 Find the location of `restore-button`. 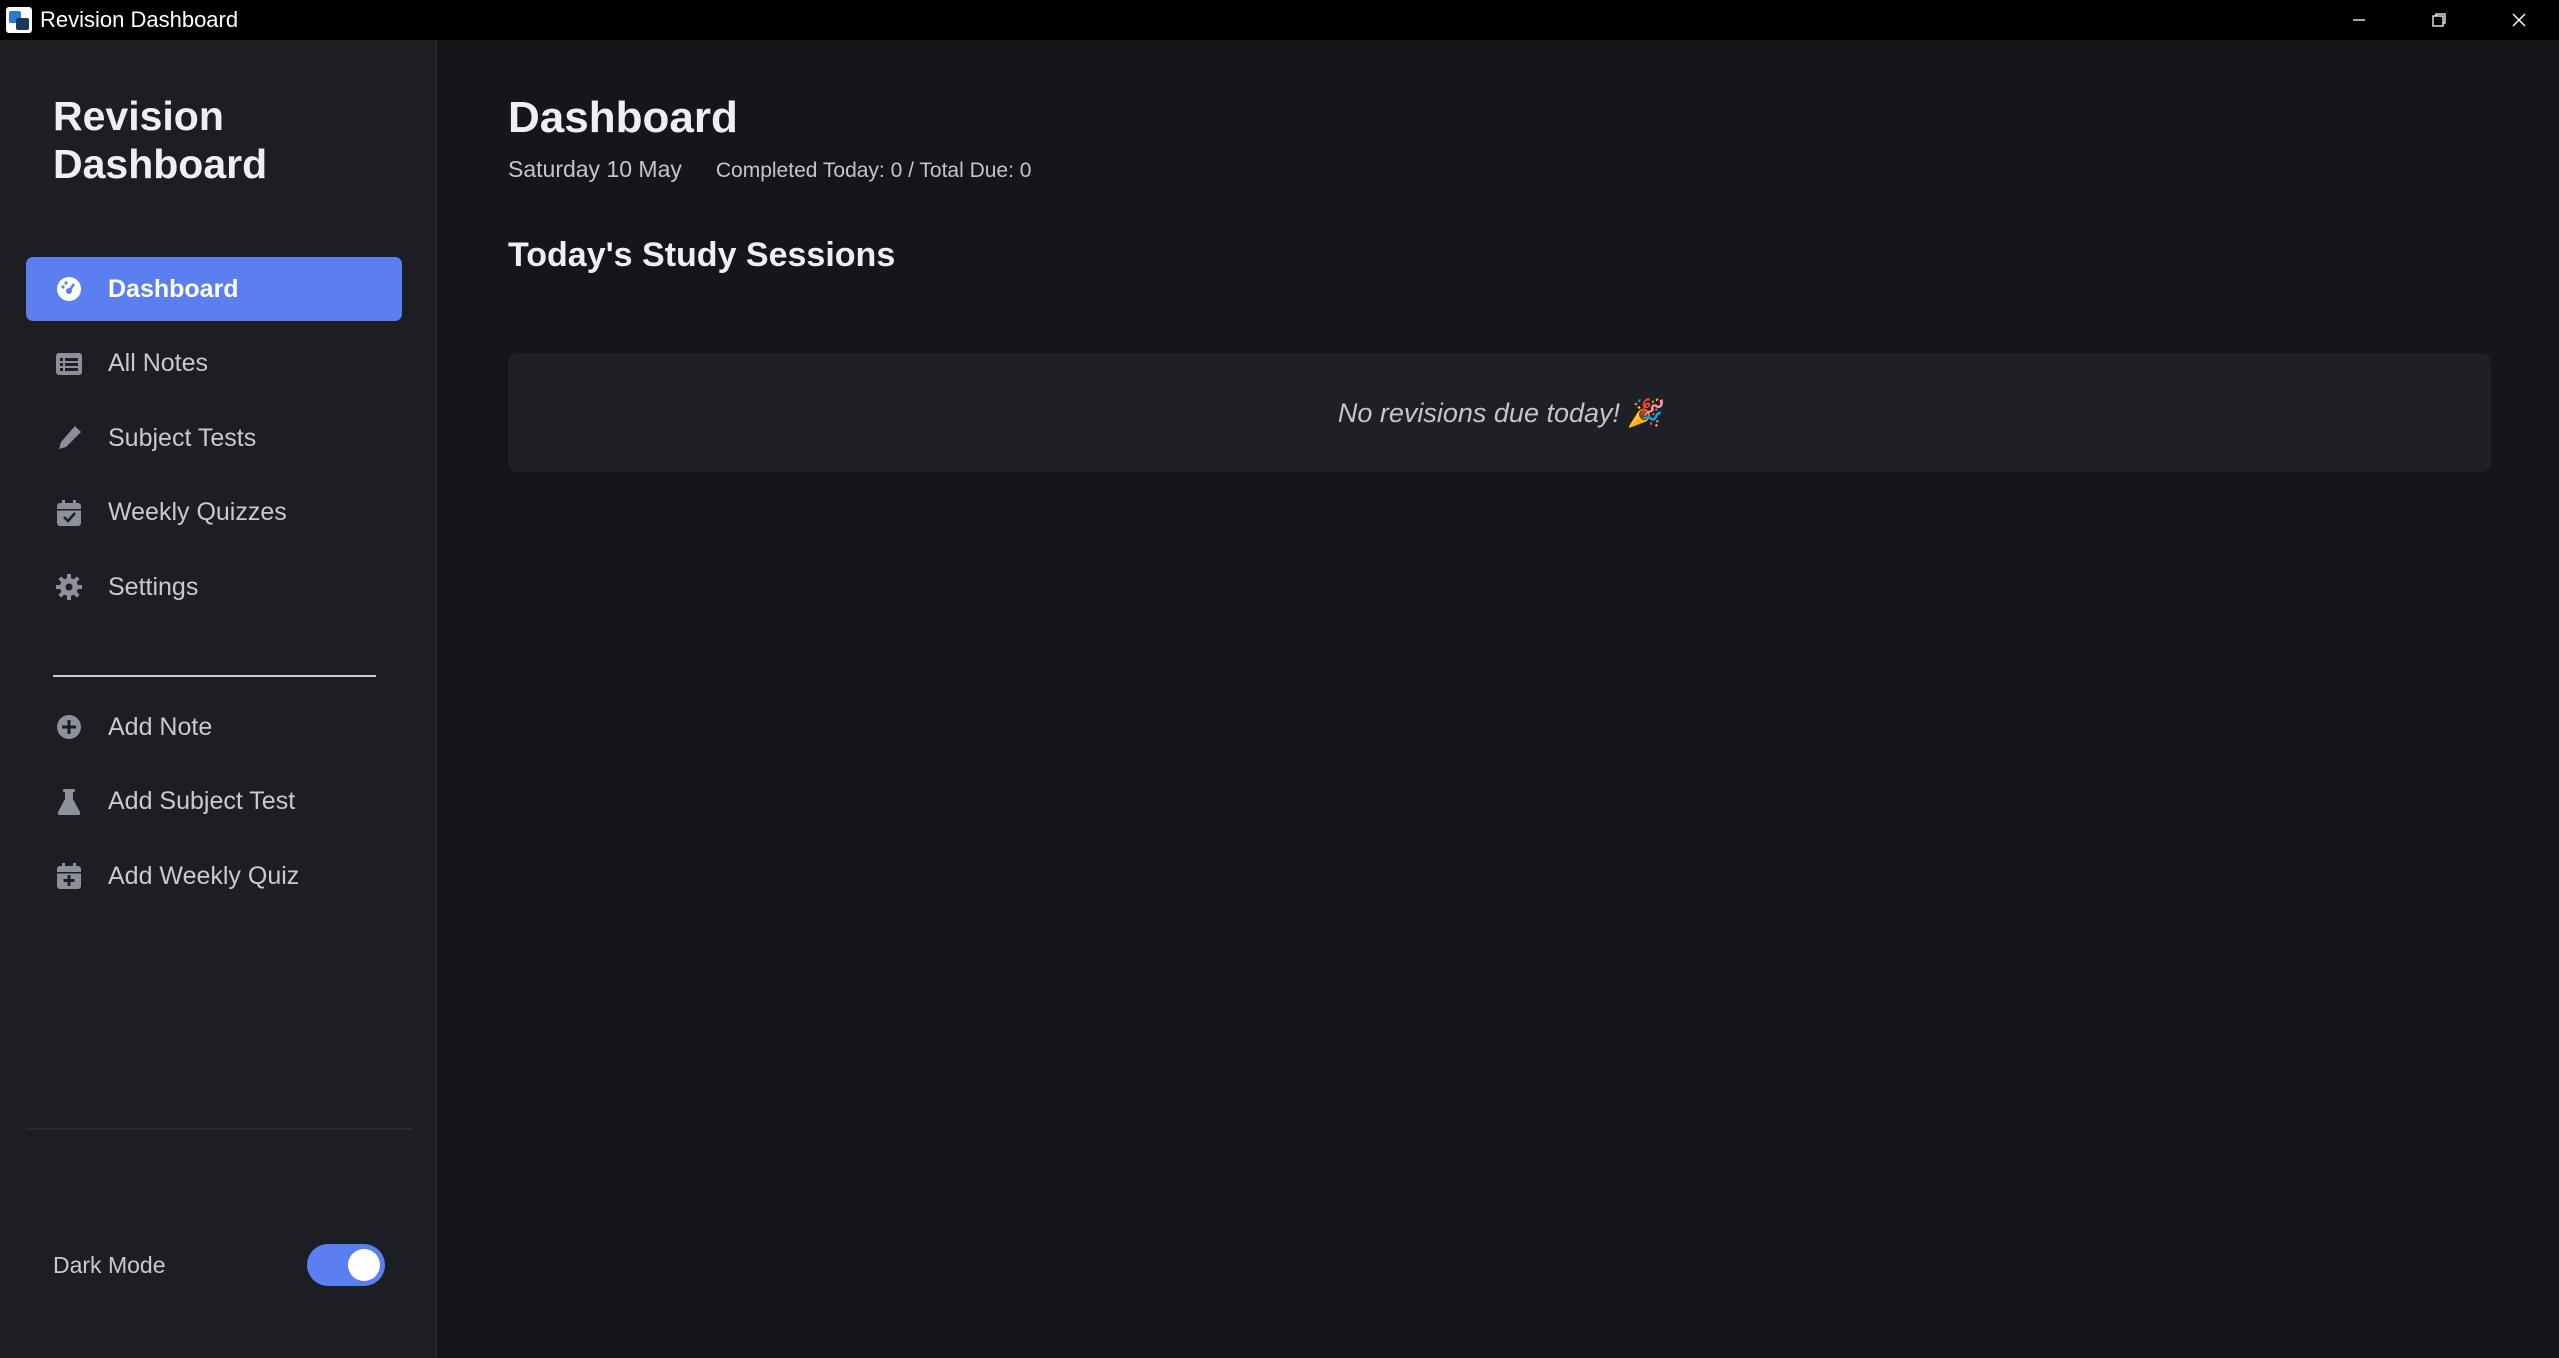

restore-button is located at coordinates (2439, 20).